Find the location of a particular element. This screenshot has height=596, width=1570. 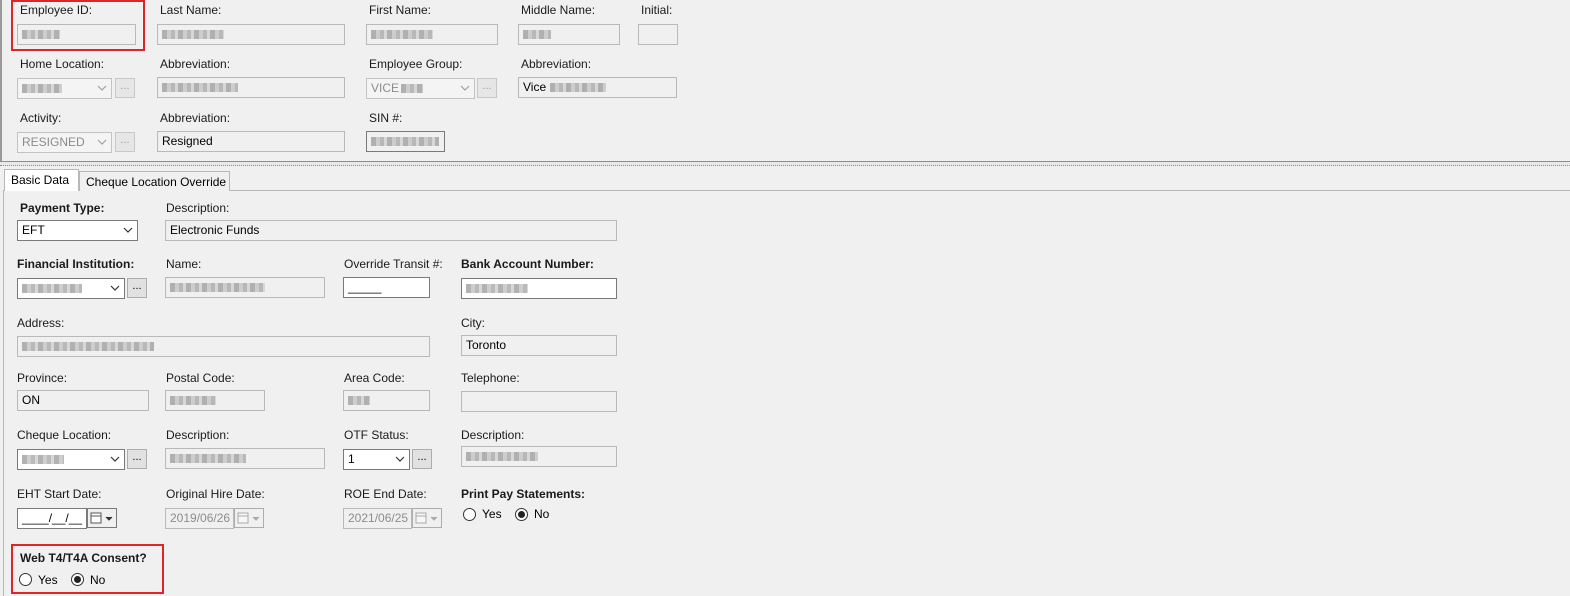

splitter is located at coordinates (785, 163).